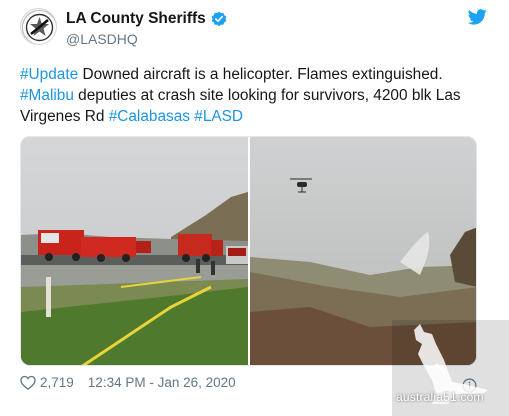  I want to click on lasd-badge-icon, so click(39, 27).